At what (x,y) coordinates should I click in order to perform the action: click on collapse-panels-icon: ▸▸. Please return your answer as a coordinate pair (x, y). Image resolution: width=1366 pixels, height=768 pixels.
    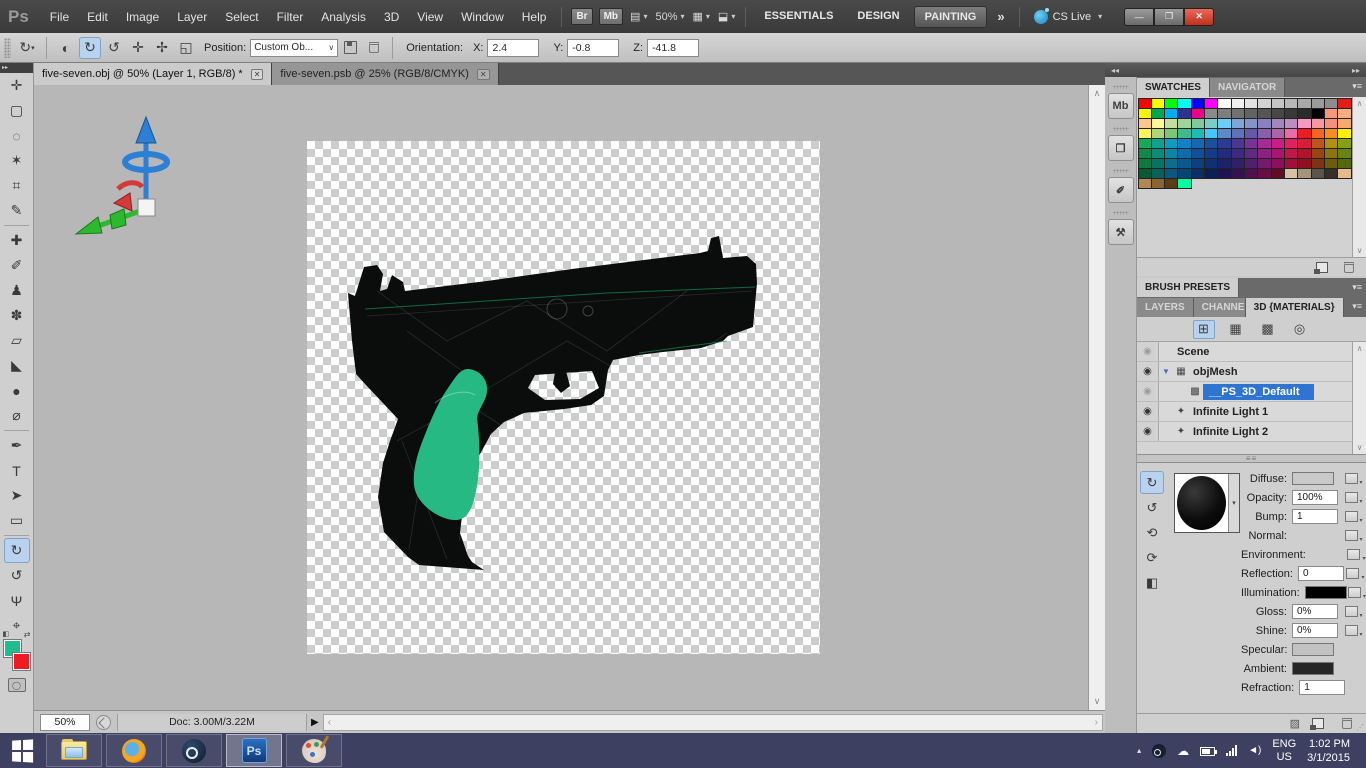
    Looking at the image, I should click on (1356, 70).